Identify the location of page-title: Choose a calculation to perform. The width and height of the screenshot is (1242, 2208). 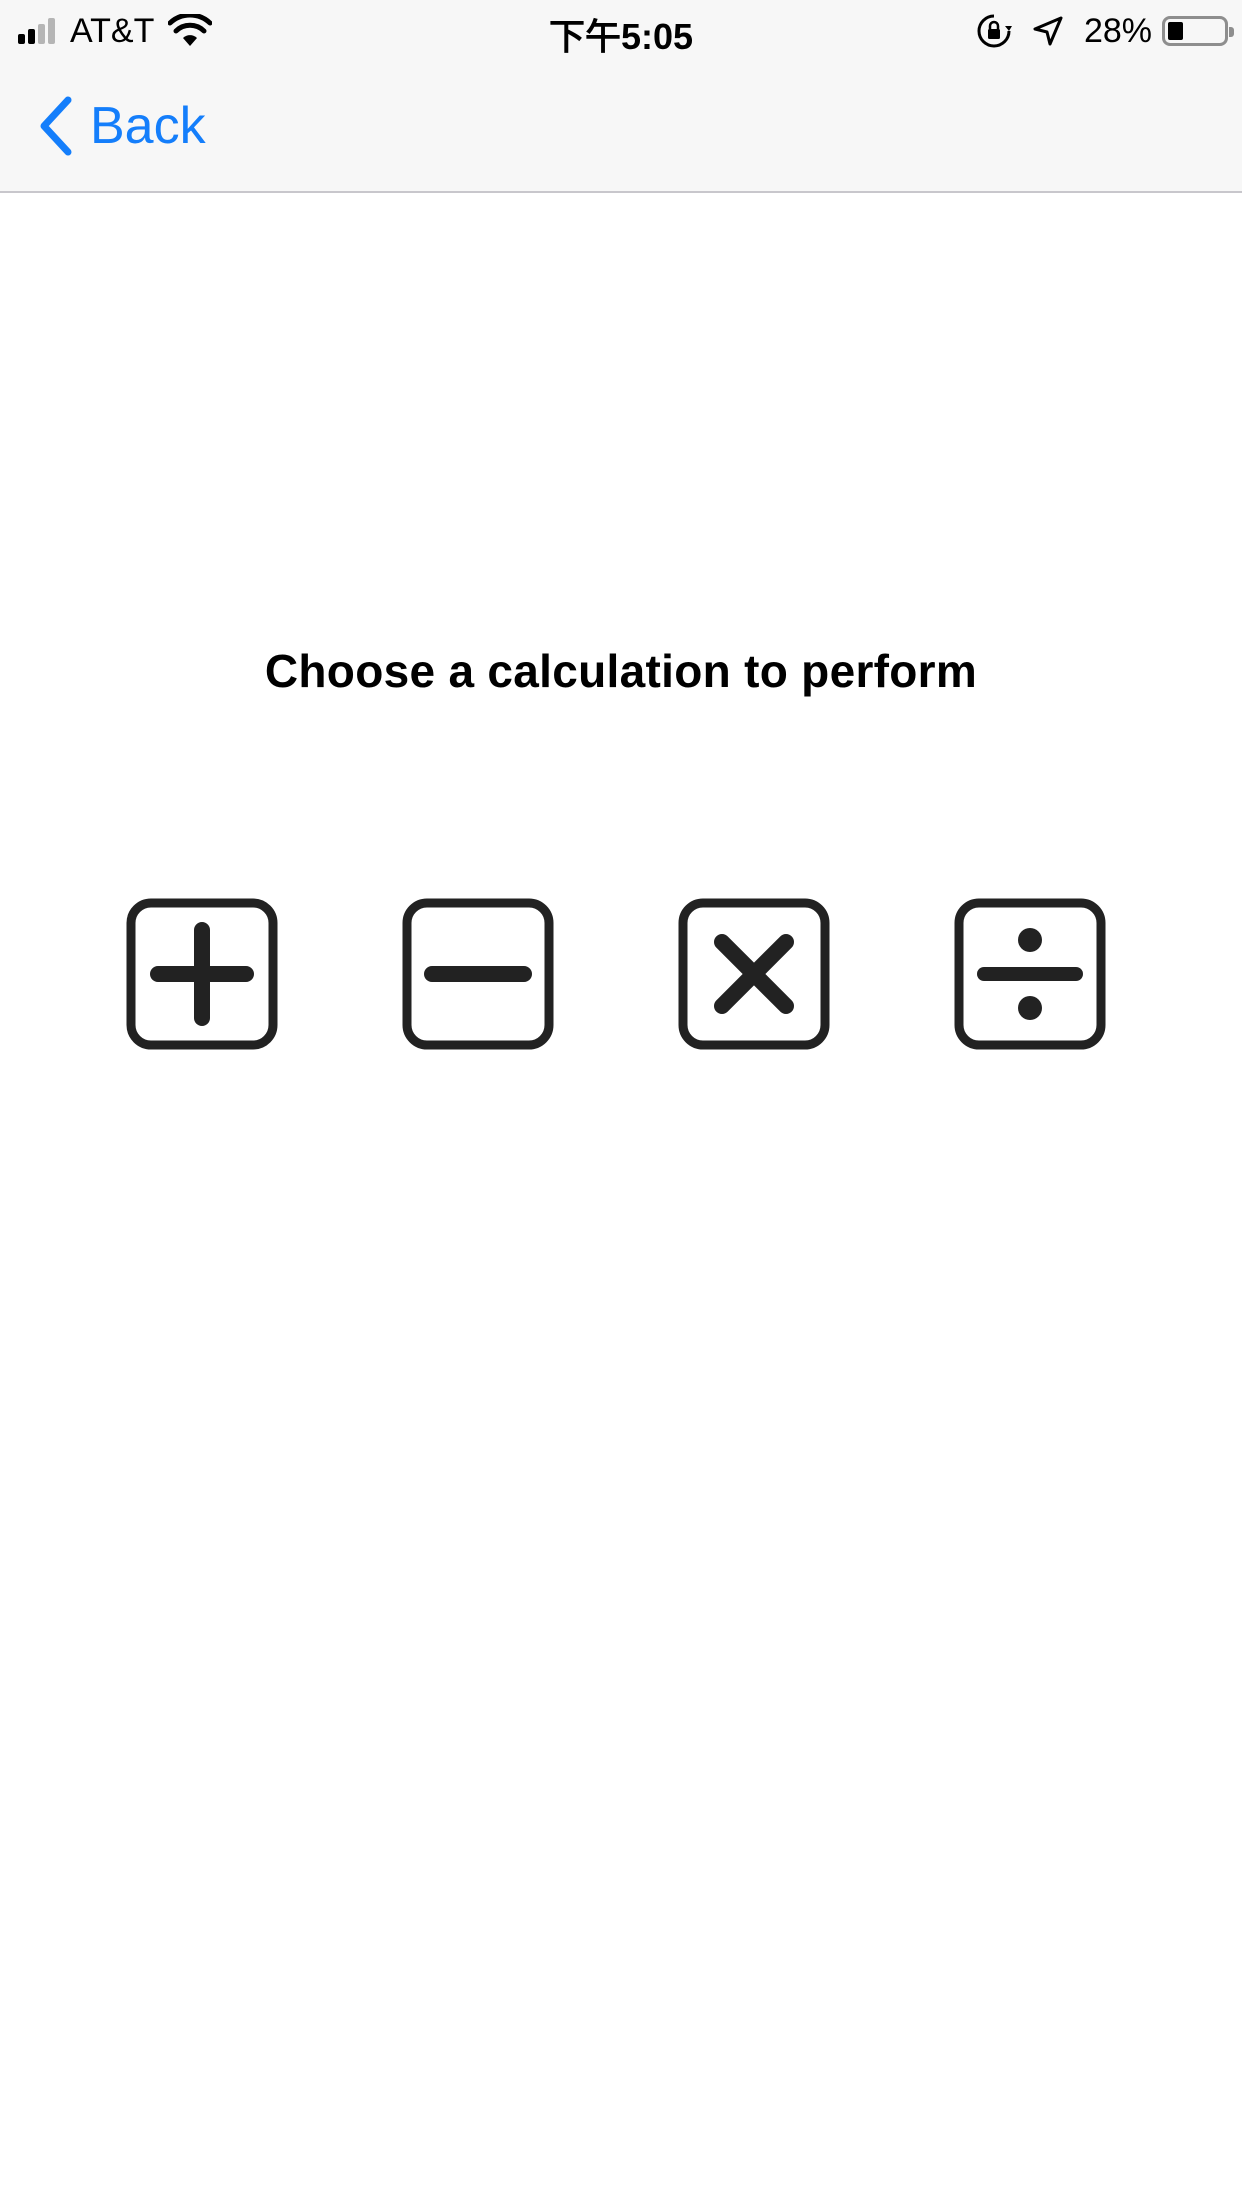
(621, 671).